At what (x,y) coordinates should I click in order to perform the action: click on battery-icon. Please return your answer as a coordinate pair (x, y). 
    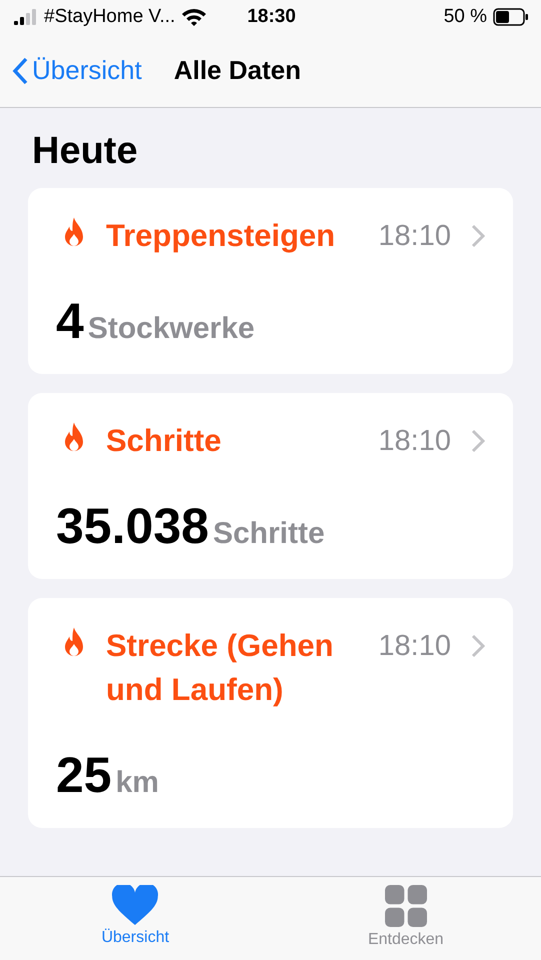
    Looking at the image, I should click on (511, 17).